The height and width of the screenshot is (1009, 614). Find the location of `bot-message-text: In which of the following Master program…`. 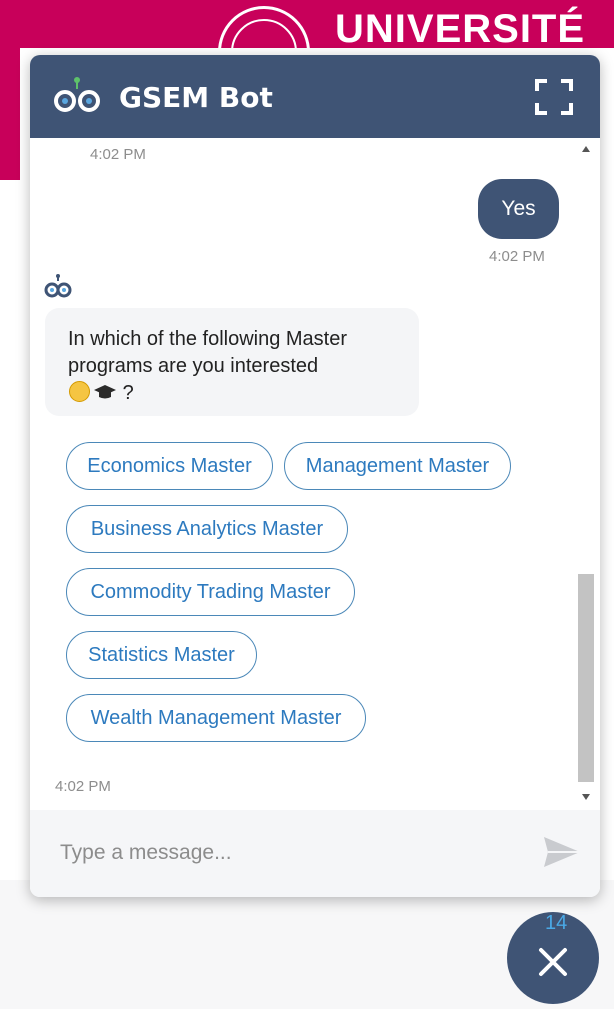

bot-message-text: In which of the following Master program… is located at coordinates (208, 352).